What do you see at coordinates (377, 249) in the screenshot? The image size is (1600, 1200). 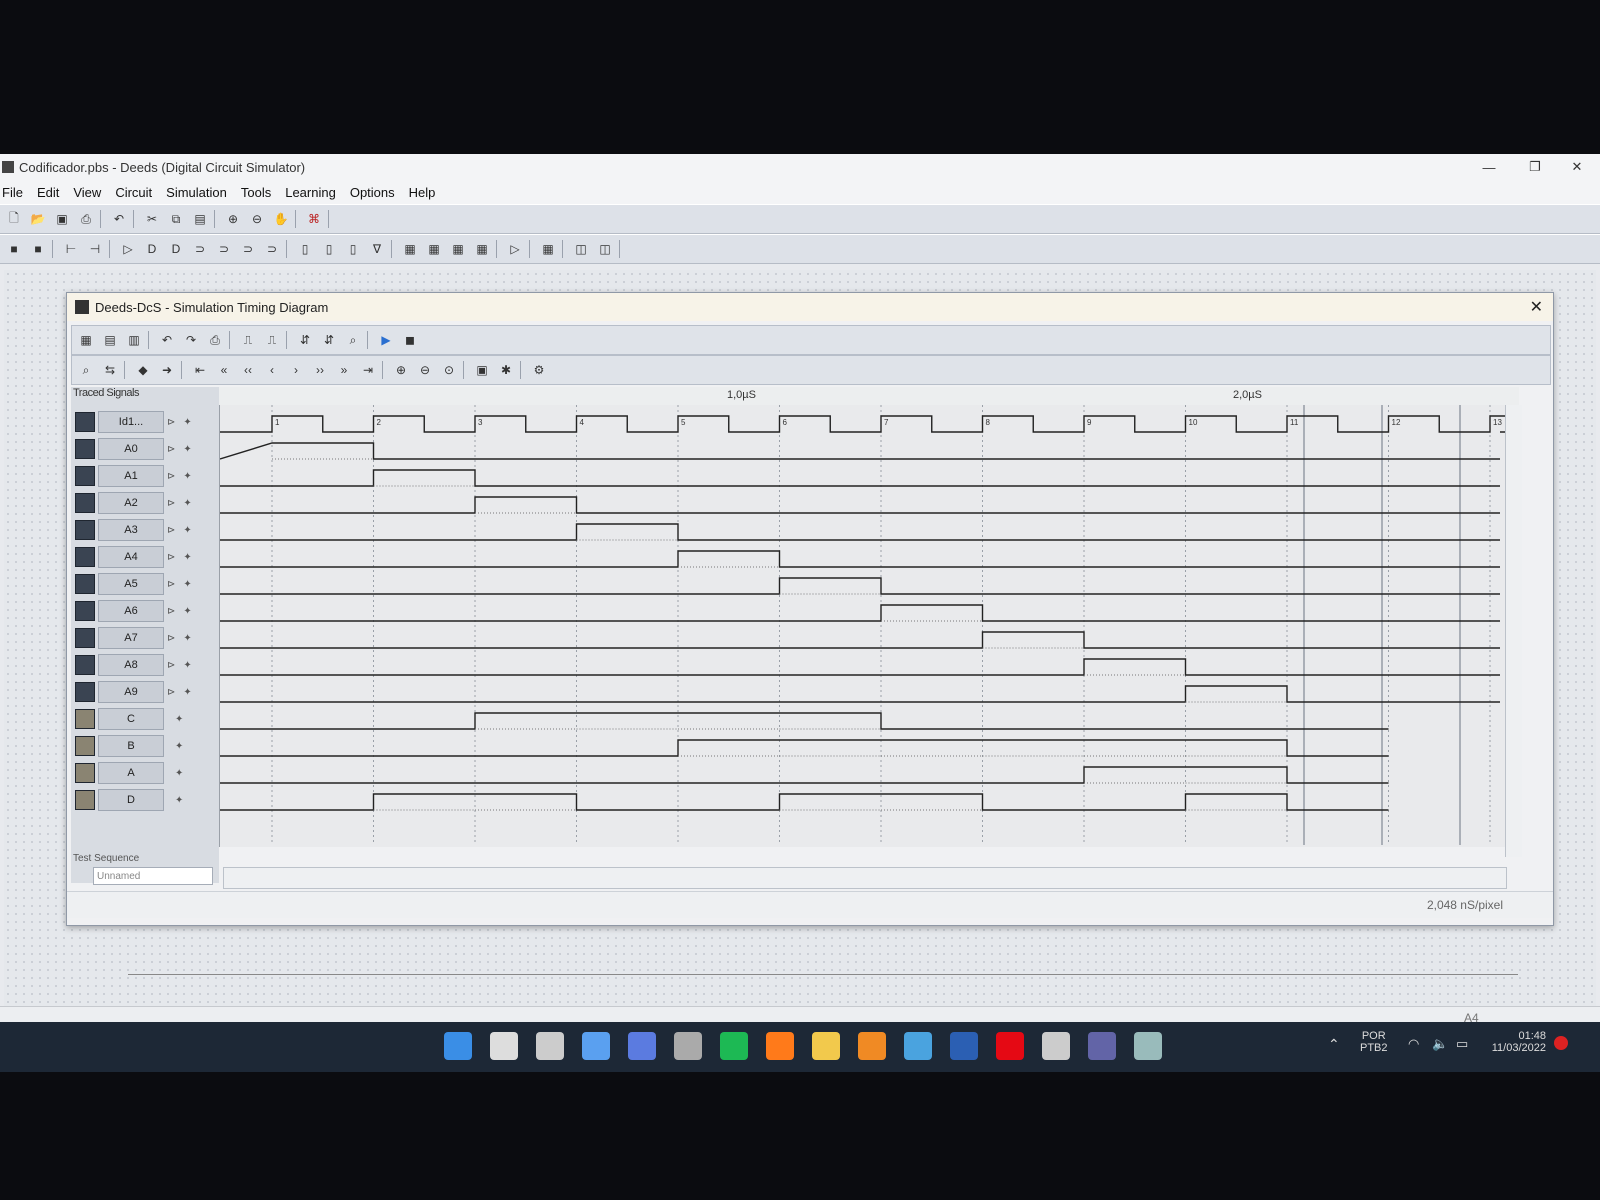 I see `decoder-icon: ∇` at bounding box center [377, 249].